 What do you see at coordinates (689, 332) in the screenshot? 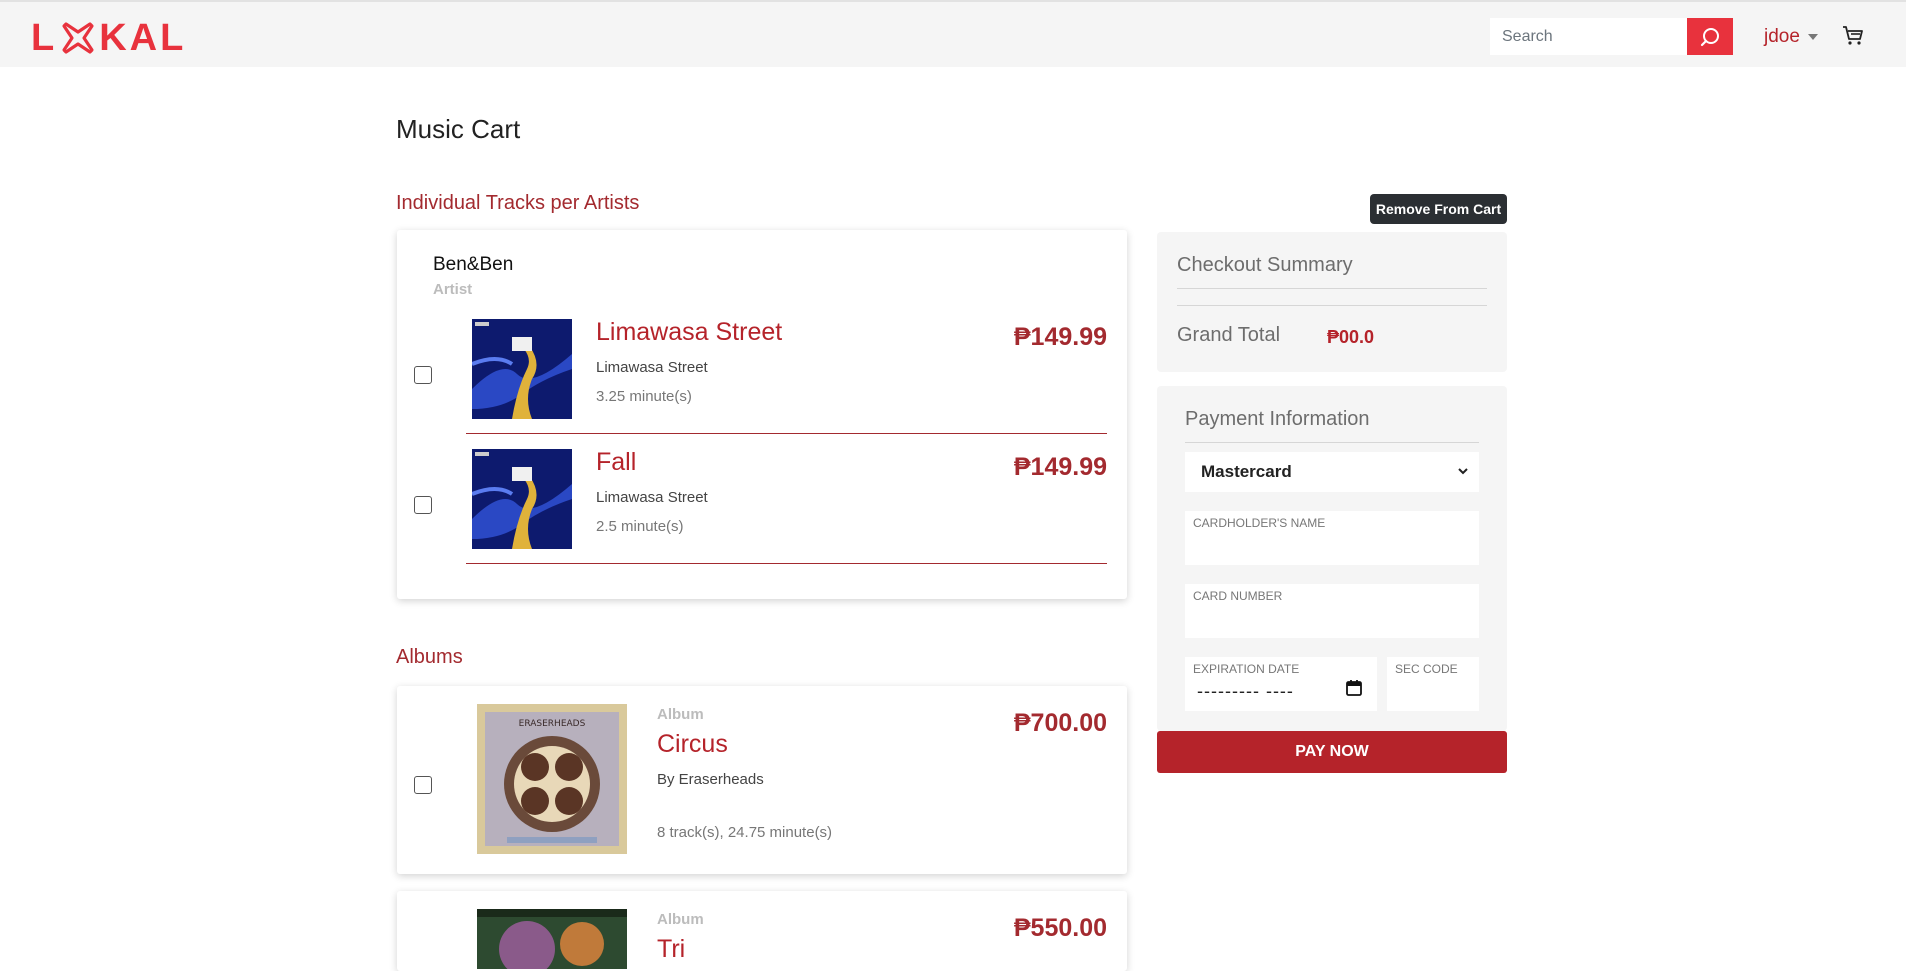
I see `track-title: Limawasa Street` at bounding box center [689, 332].